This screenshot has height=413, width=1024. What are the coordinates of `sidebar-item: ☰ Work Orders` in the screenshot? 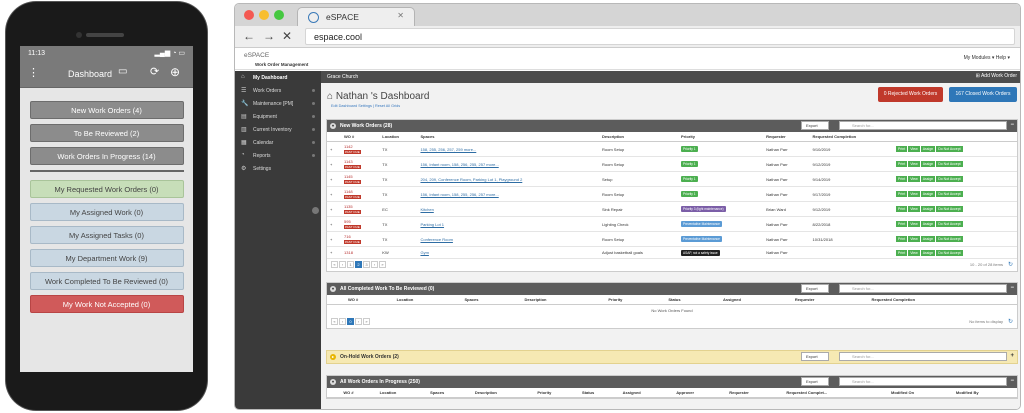 It's located at (278, 90).